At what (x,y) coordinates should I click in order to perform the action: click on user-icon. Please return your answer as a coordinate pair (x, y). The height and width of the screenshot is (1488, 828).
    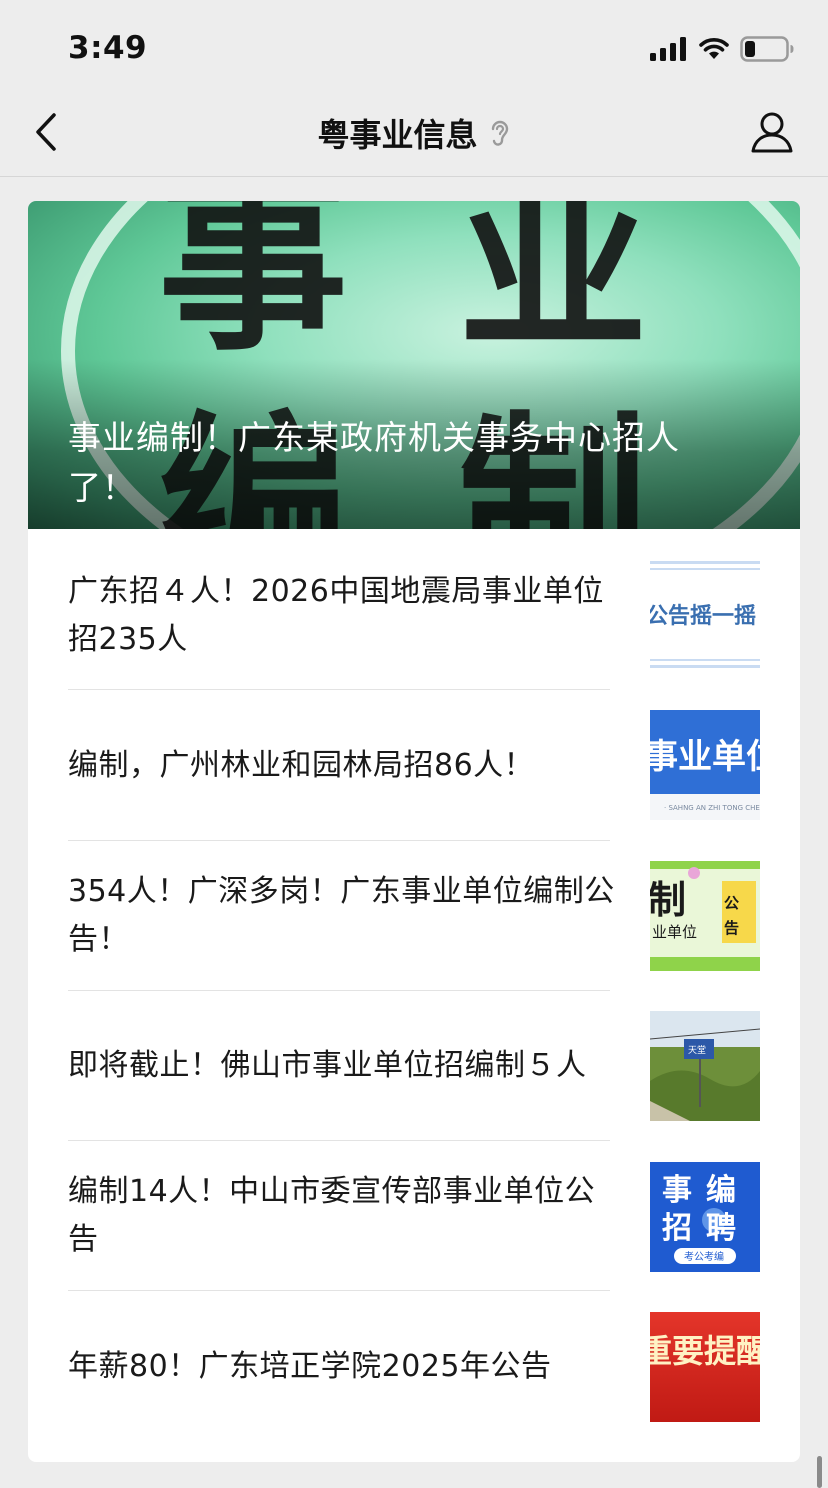
    Looking at the image, I should click on (772, 132).